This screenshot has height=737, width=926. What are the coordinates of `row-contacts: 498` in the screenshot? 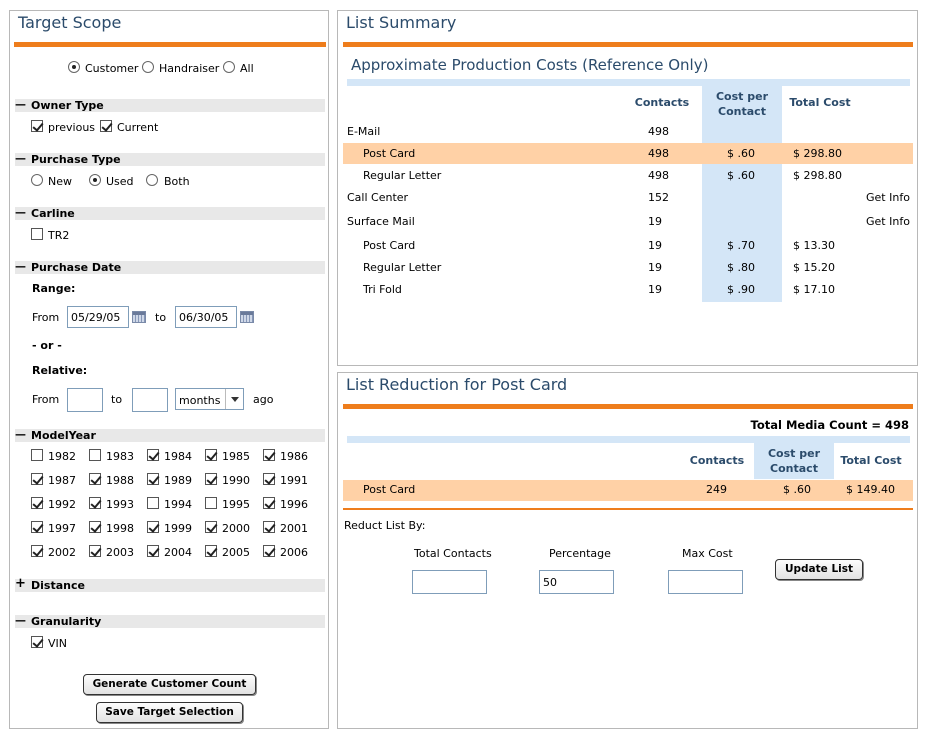 It's located at (658, 153).